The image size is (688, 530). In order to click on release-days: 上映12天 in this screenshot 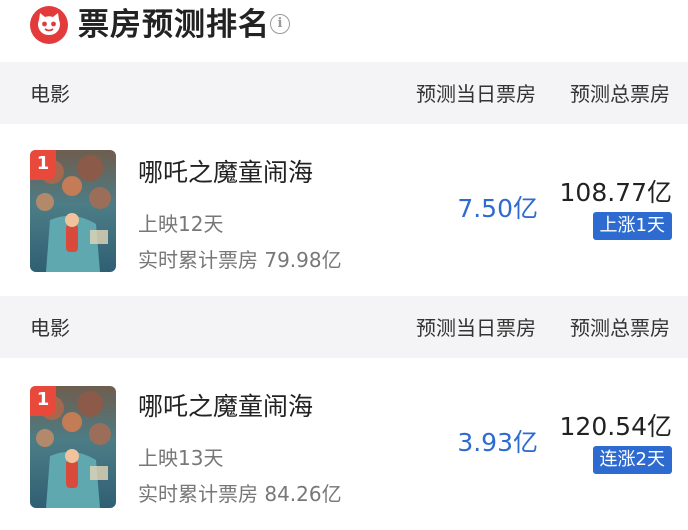, I will do `click(181, 224)`.